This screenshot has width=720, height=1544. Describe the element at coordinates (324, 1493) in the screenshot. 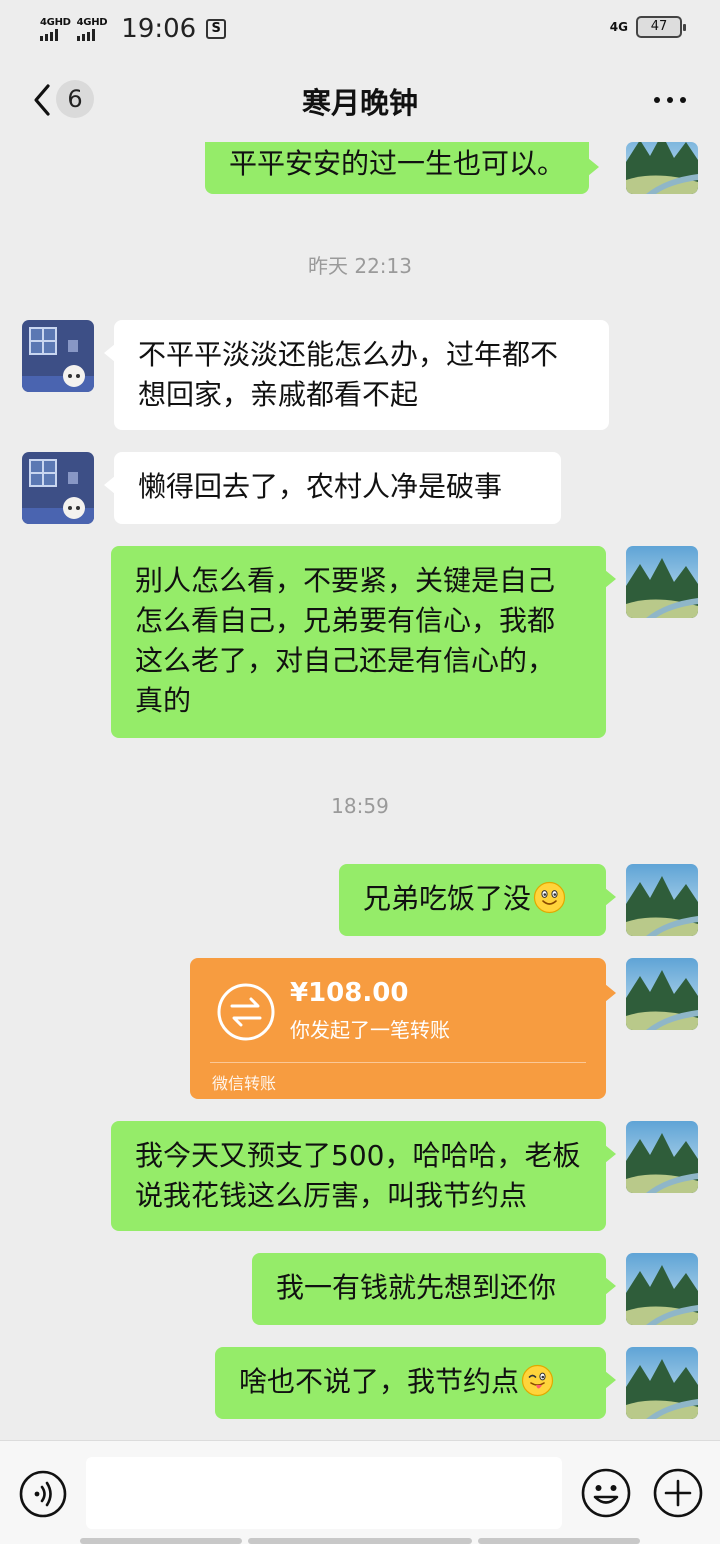

I see `message-input` at that location.